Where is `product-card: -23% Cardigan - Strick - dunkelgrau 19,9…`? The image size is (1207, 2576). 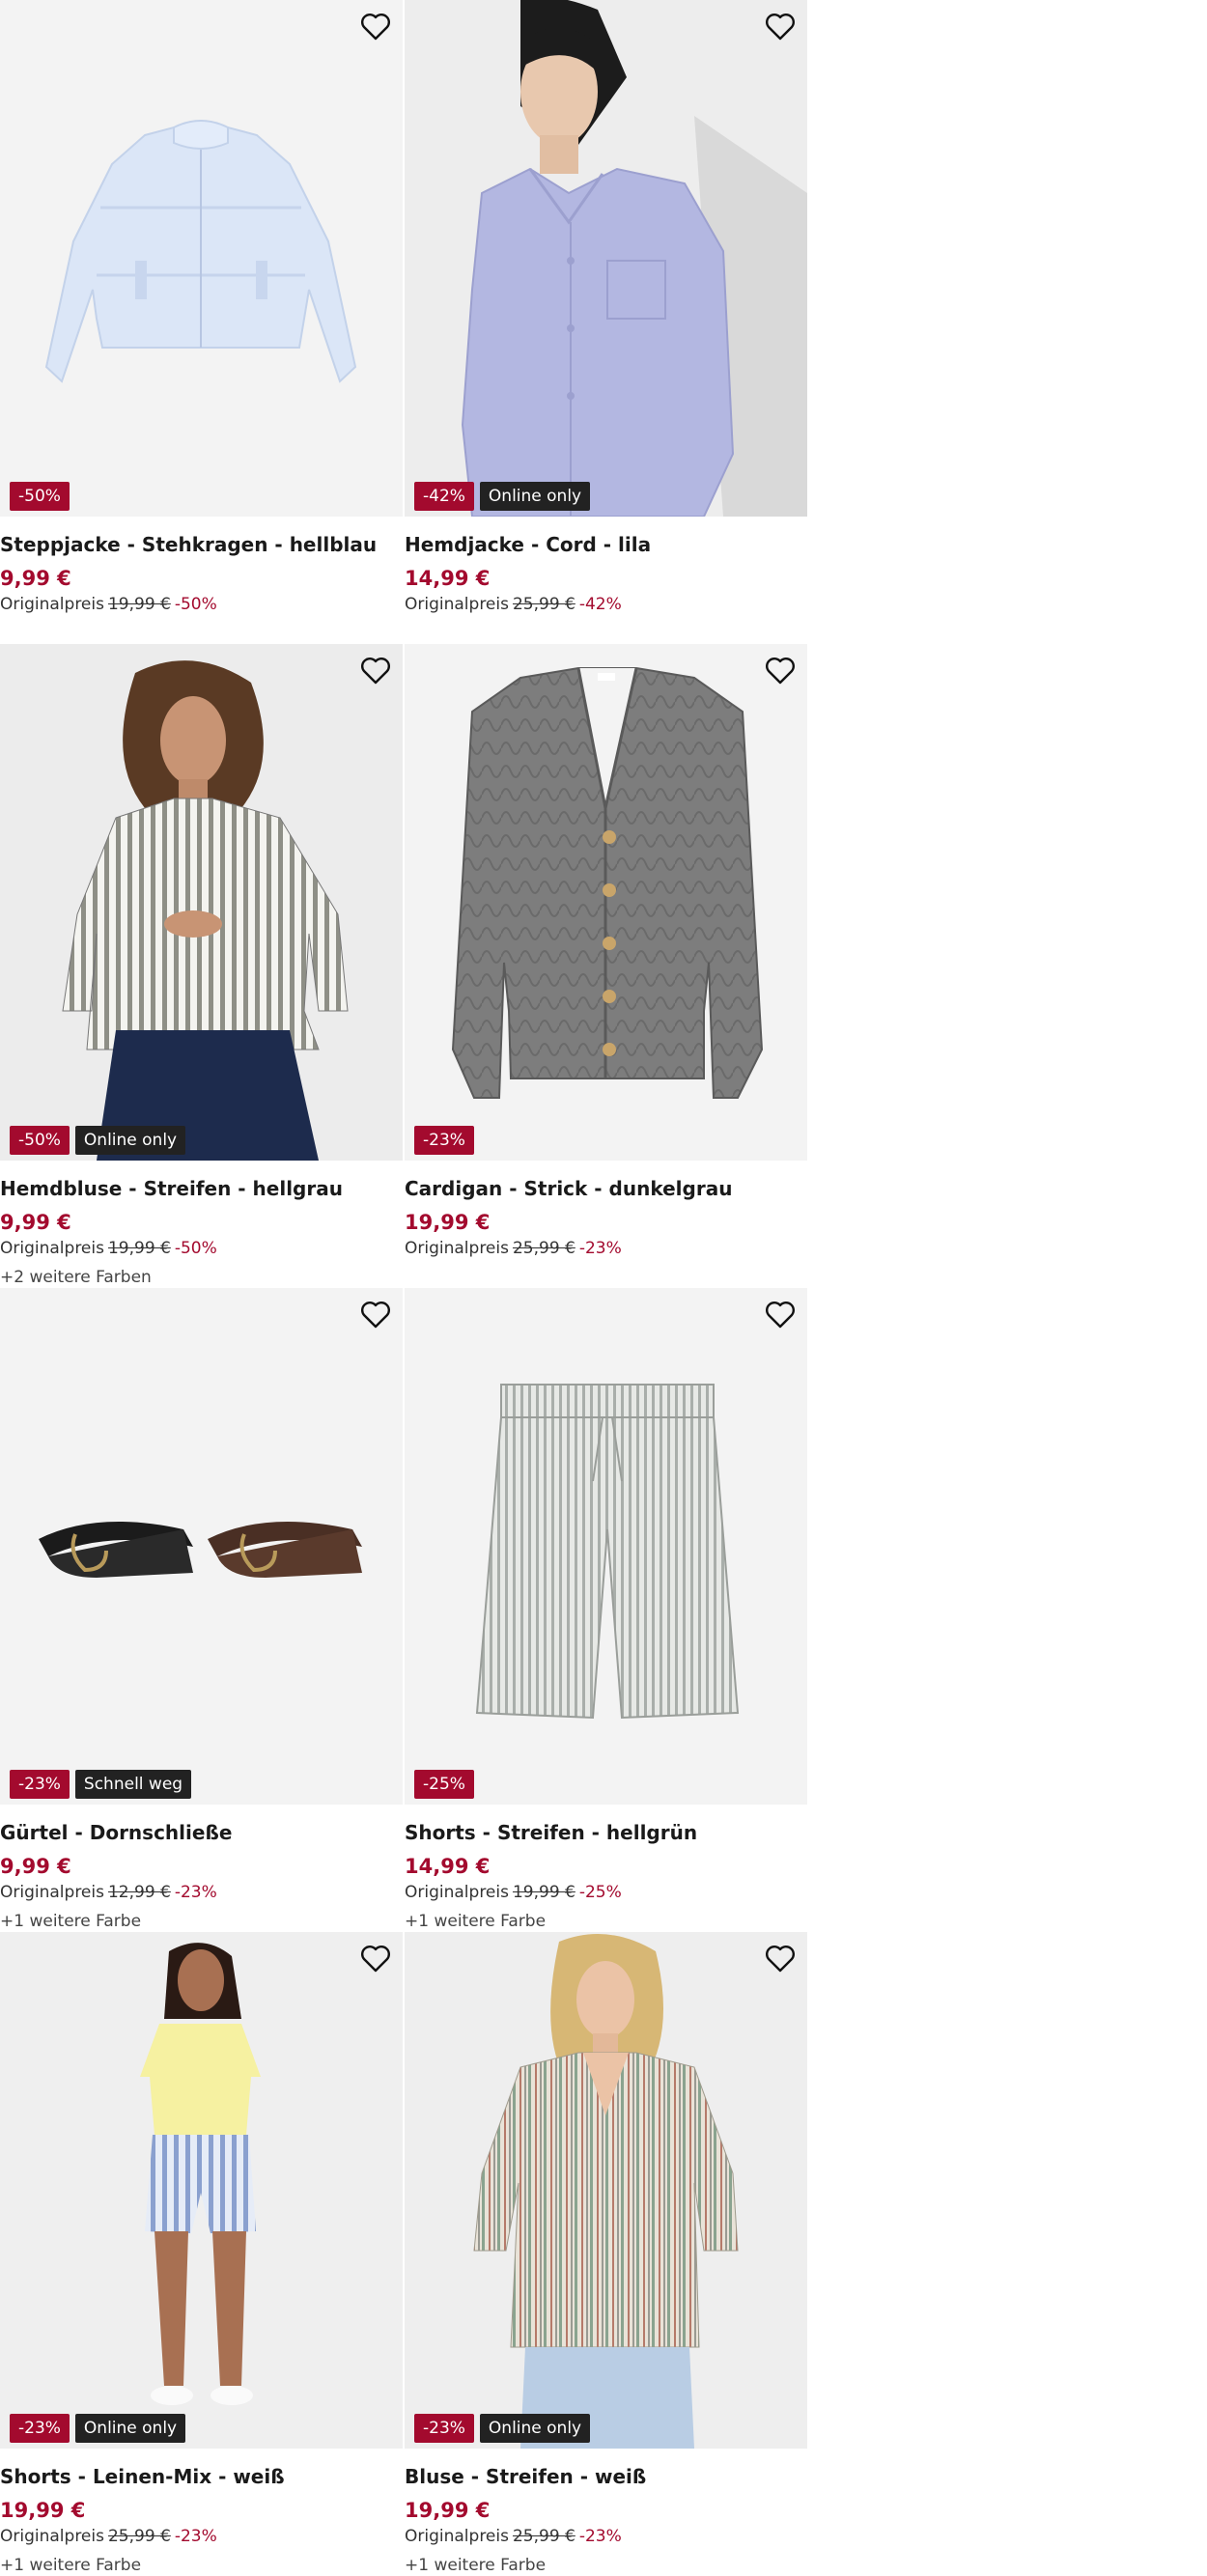 product-card: -23% Cardigan - Strick - dunkelgrau 19,9… is located at coordinates (606, 966).